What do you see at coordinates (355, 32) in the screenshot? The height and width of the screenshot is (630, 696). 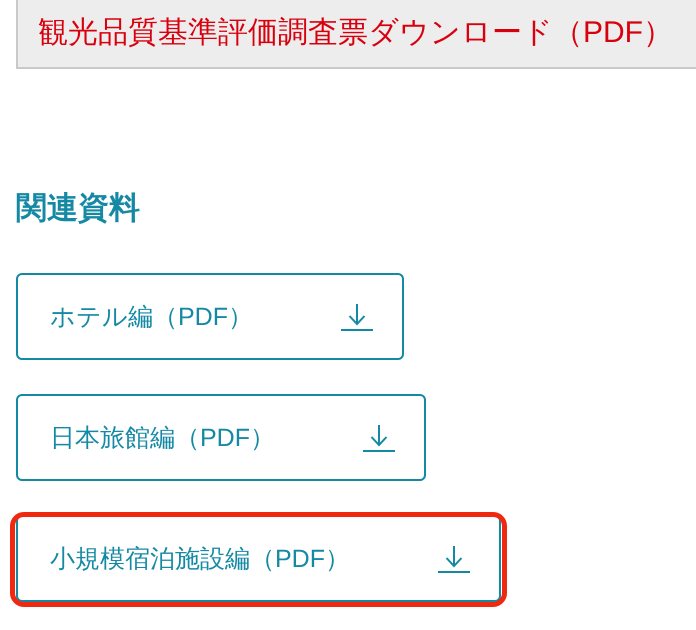 I see `page-heading: 観光品質基準評価調査票ダウンロード（PDF）` at bounding box center [355, 32].